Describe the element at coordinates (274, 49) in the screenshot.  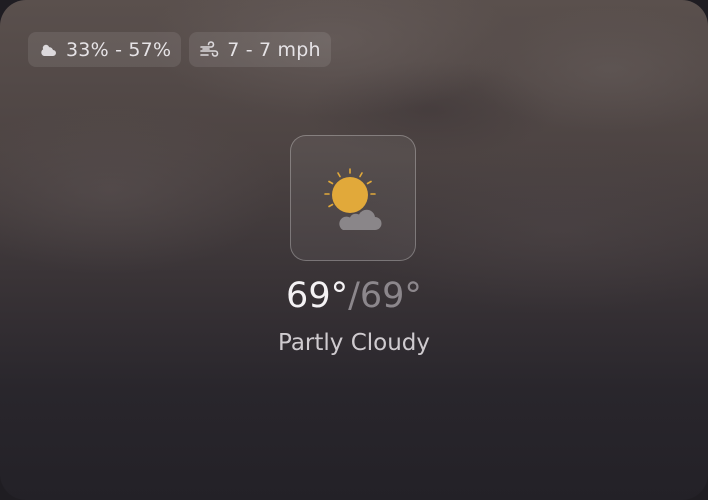
I see `wind-speed-range: 7 - 7 mph` at that location.